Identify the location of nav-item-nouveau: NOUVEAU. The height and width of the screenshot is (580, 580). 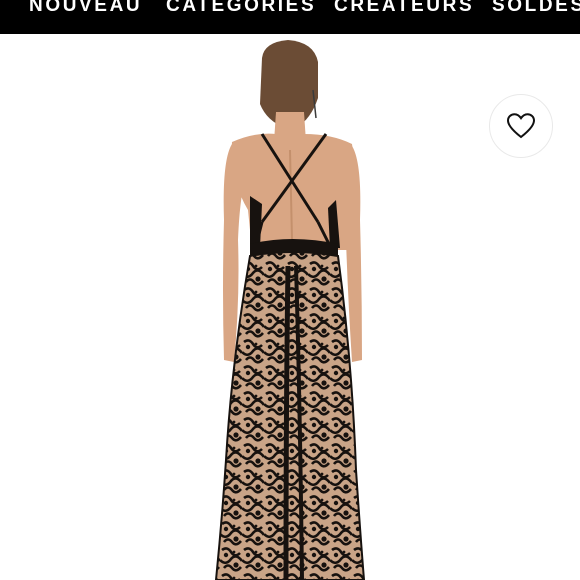
(85, 9).